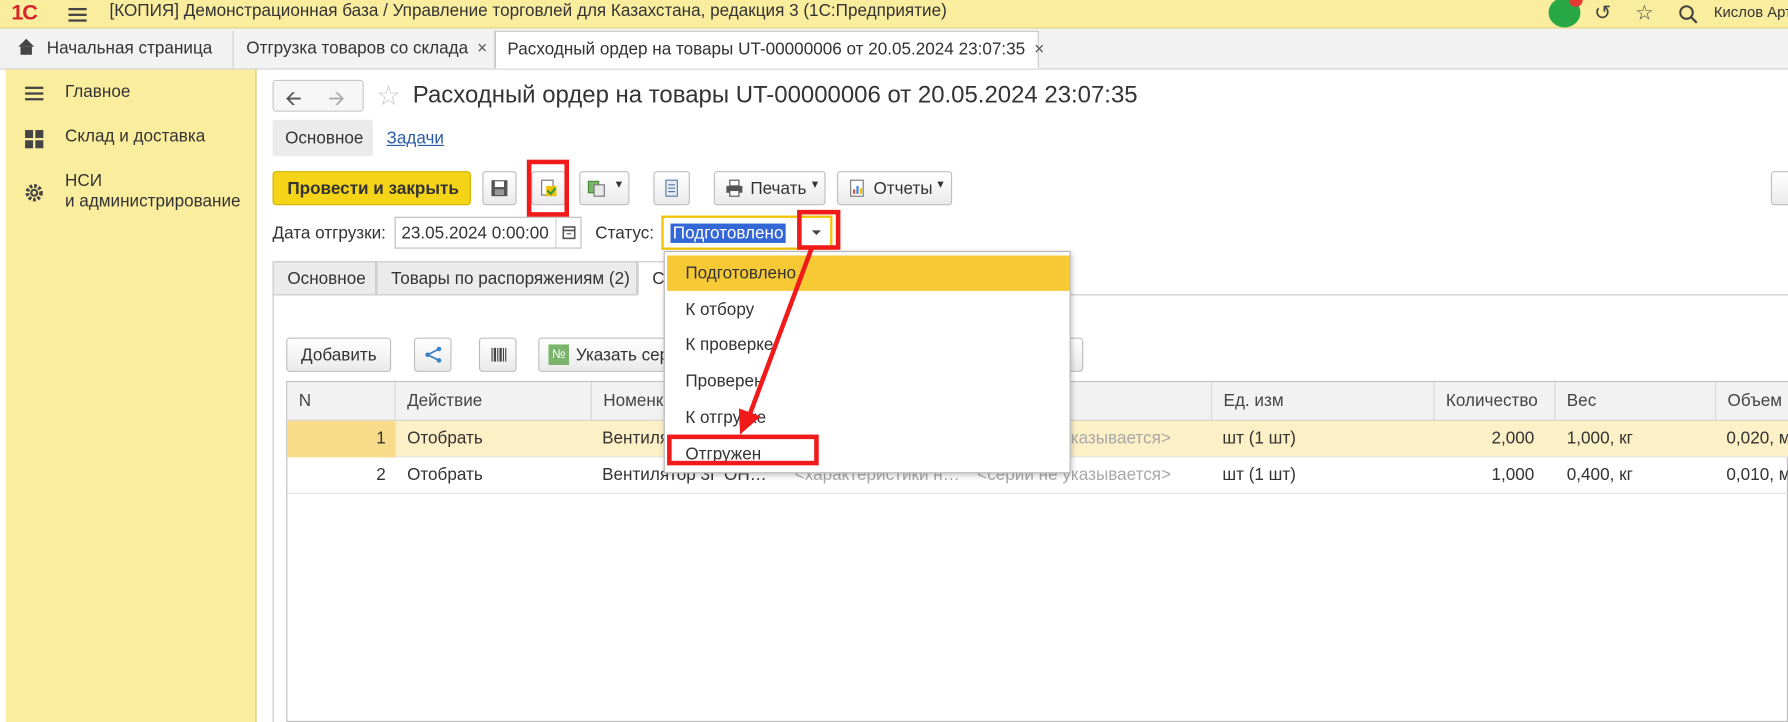  What do you see at coordinates (371, 188) in the screenshot?
I see `post-and-close-button: Провести и закрыть` at bounding box center [371, 188].